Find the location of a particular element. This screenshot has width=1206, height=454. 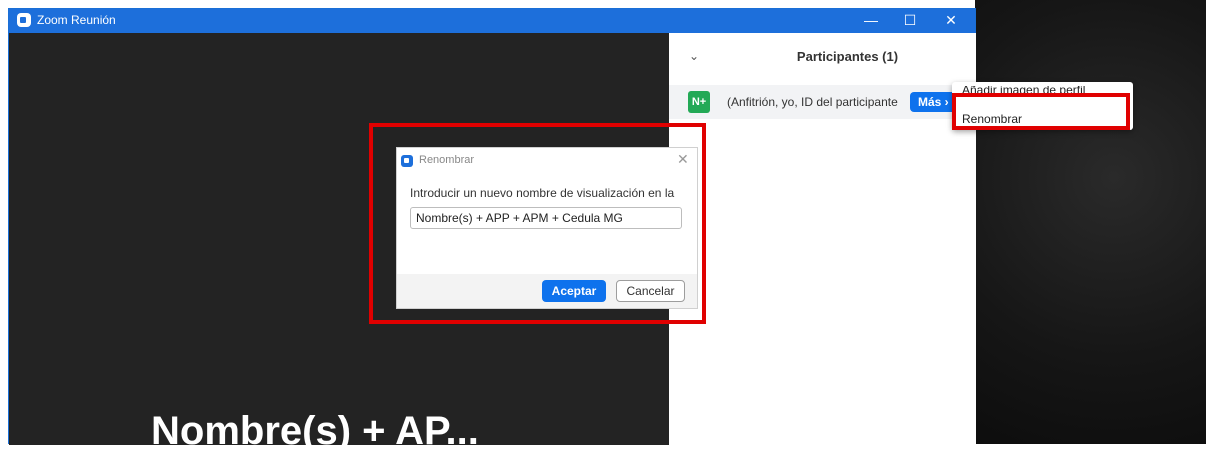

zoom-app-icon is located at coordinates (24, 20).